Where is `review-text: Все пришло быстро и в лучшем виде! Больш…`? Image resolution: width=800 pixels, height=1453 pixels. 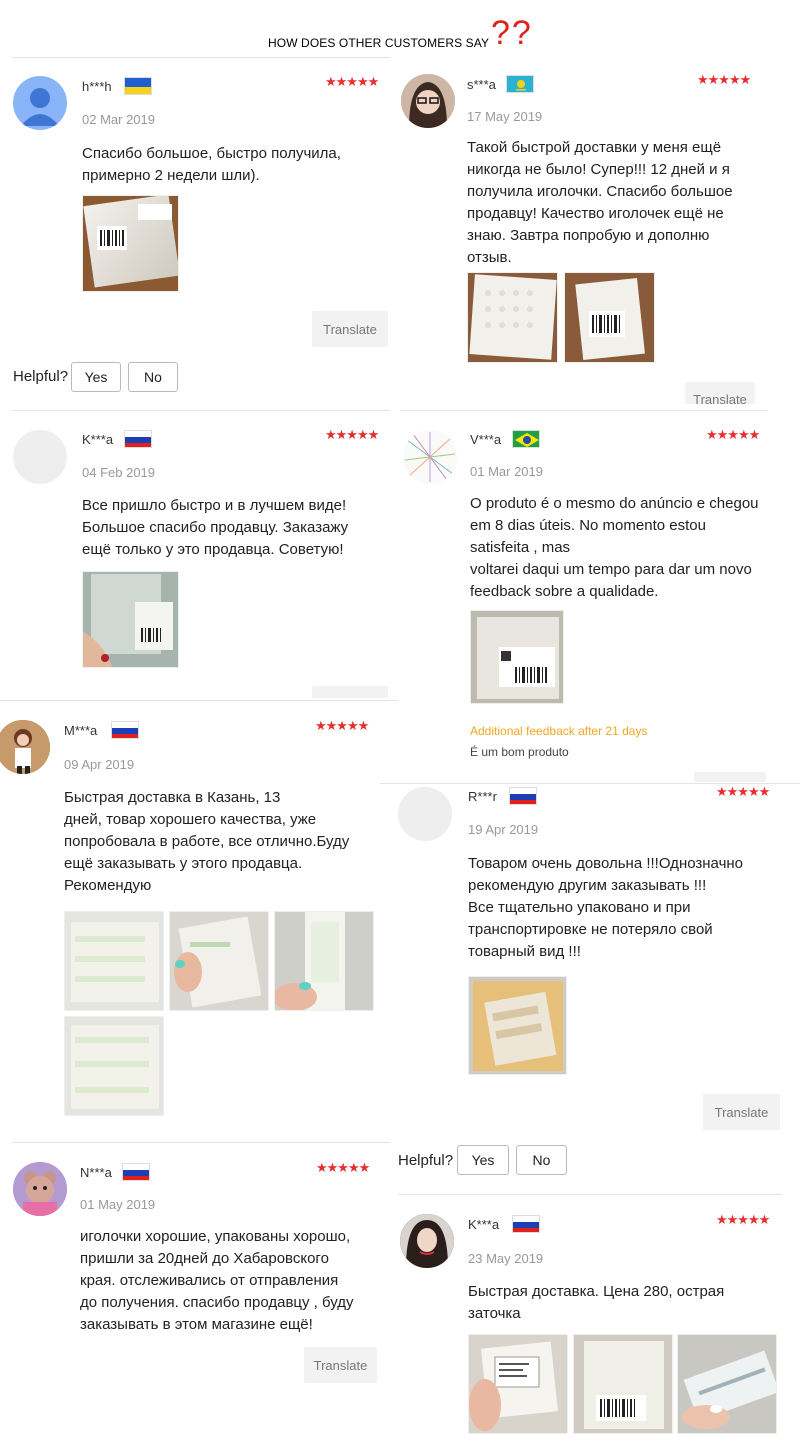
review-text: Все пришло быстро и в лучшем виде! Больш… is located at coordinates (215, 527).